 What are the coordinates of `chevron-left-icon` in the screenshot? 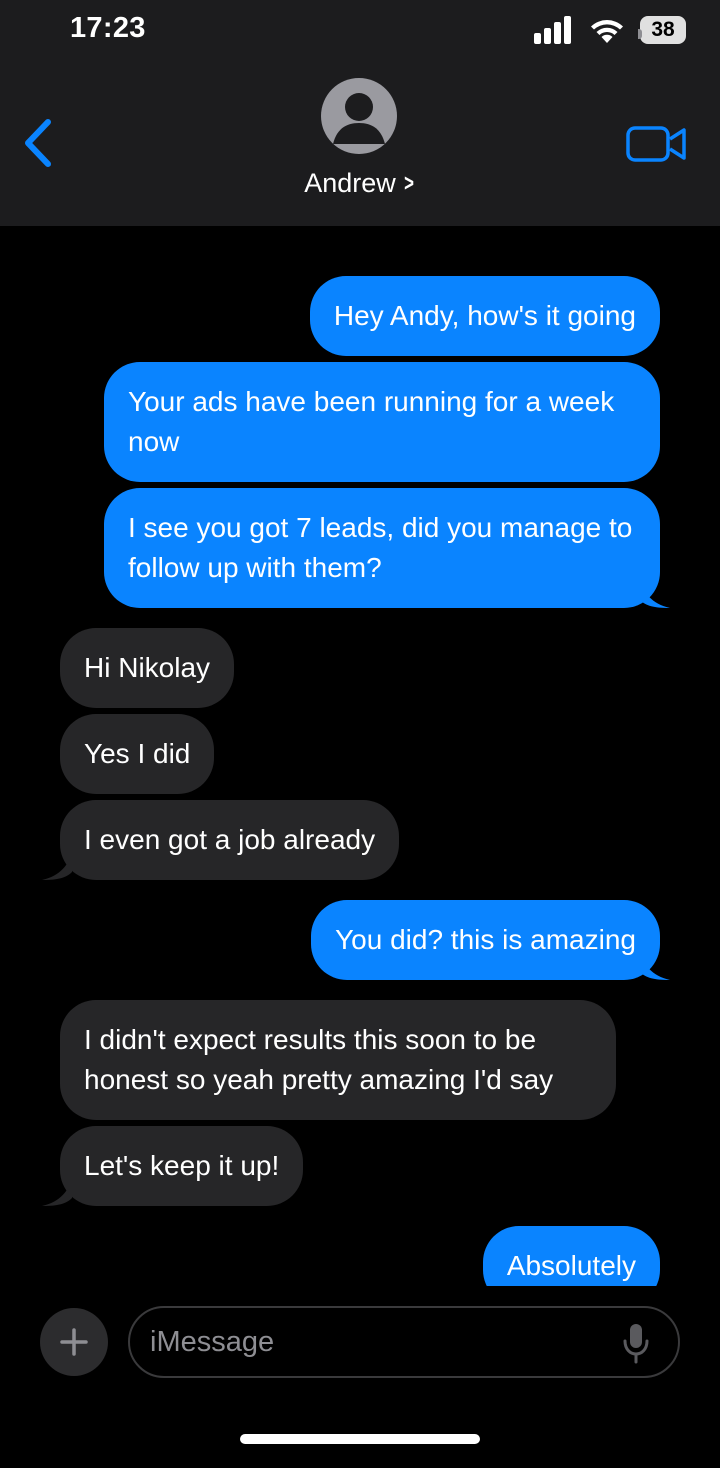 It's located at (38, 143).